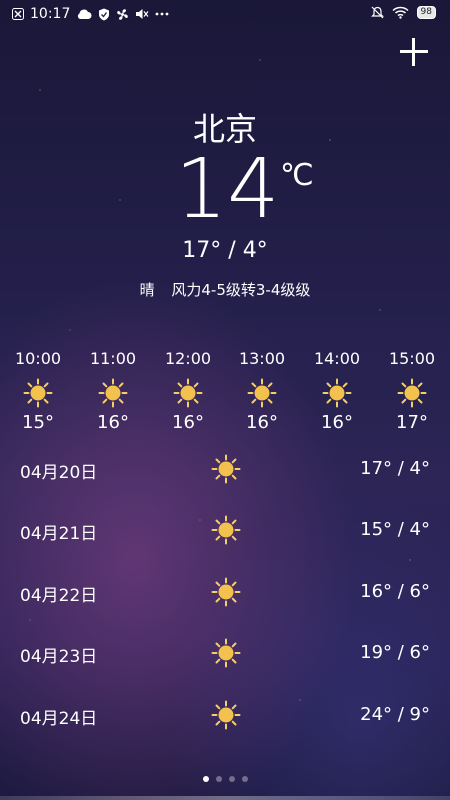  Describe the element at coordinates (59, 596) in the screenshot. I see `day-date: 04月22日` at that location.